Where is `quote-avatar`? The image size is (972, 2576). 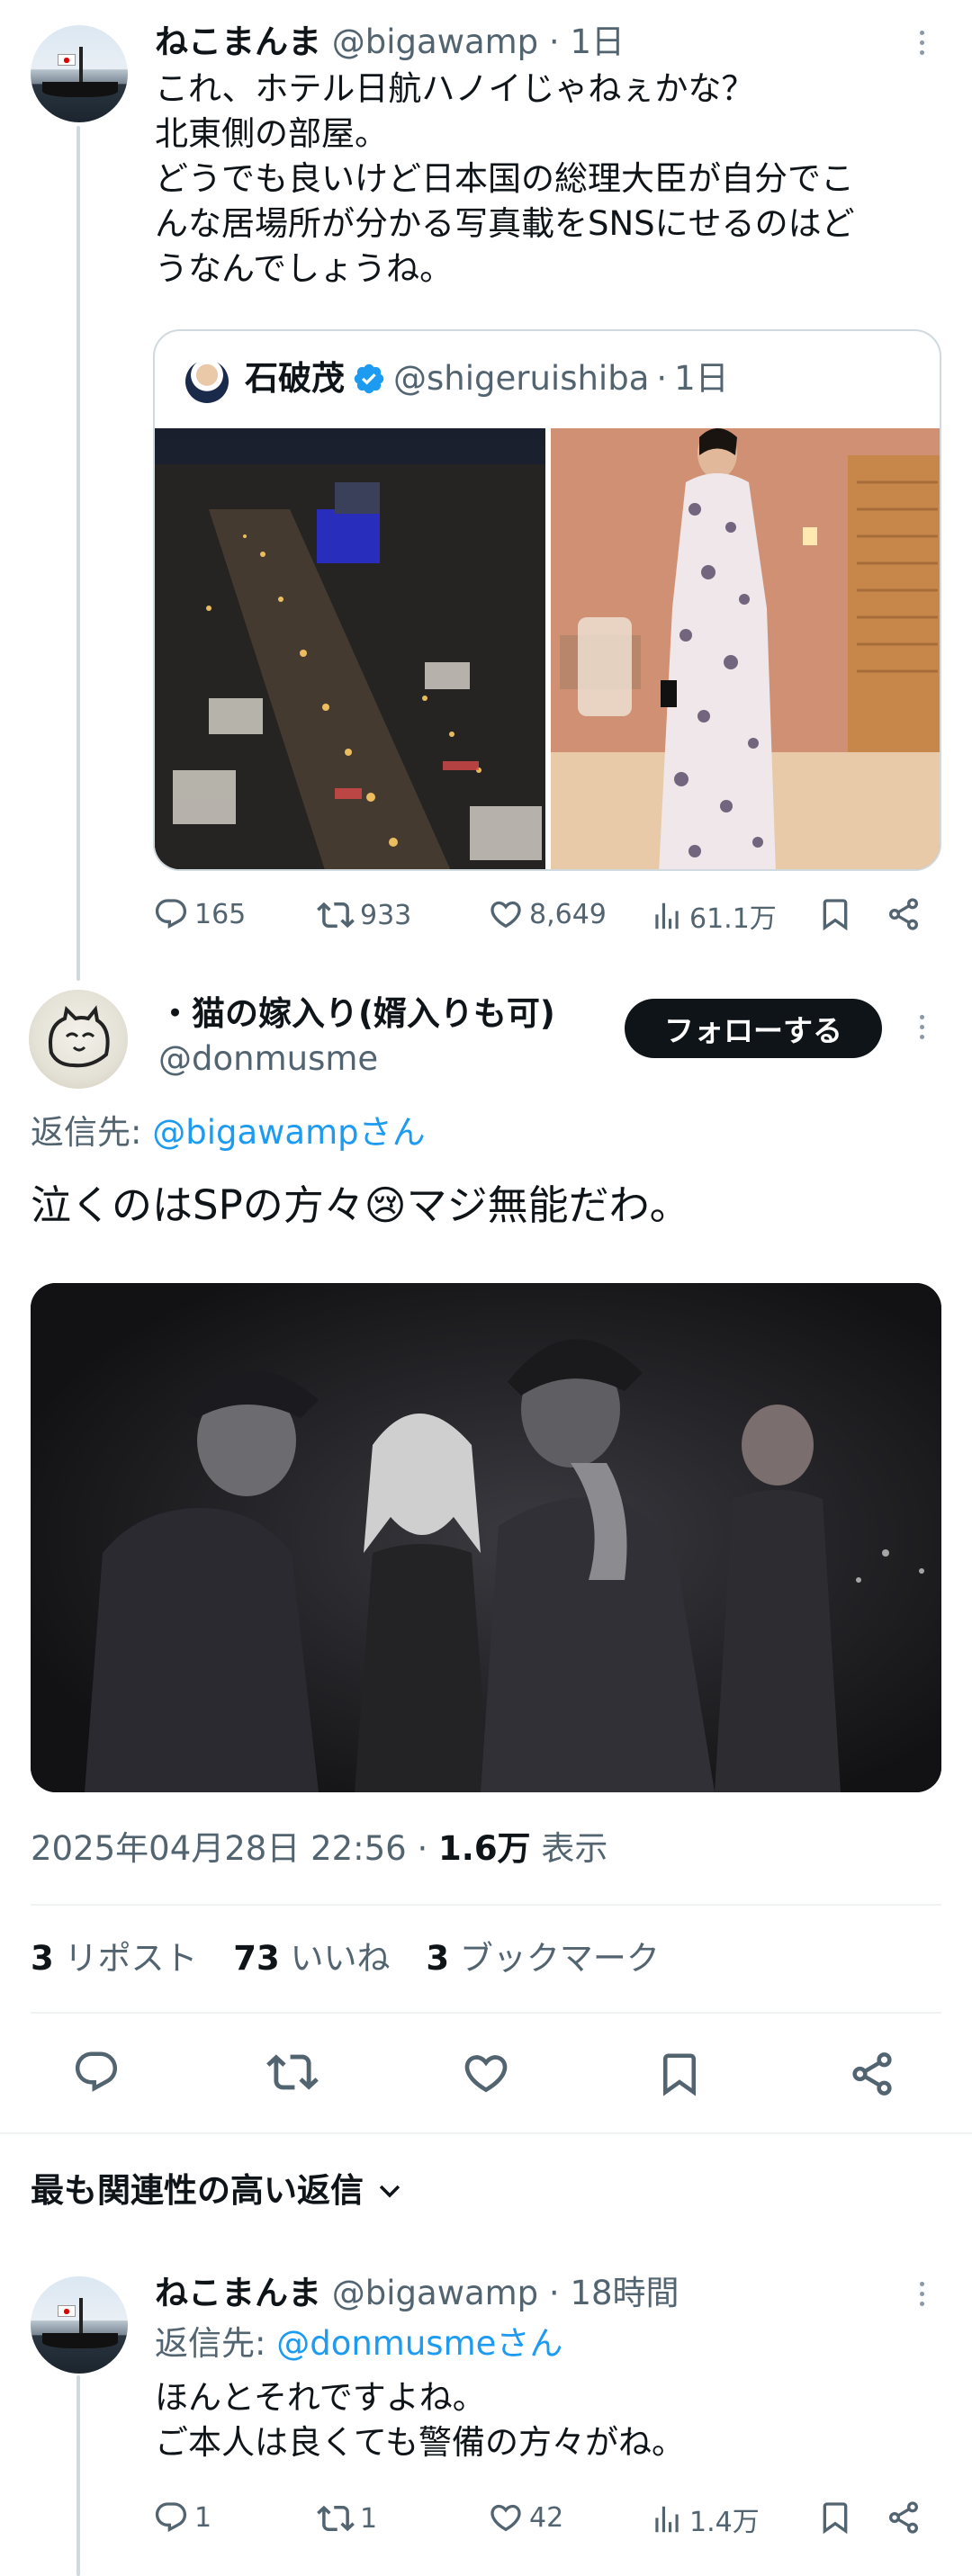 quote-avatar is located at coordinates (207, 382).